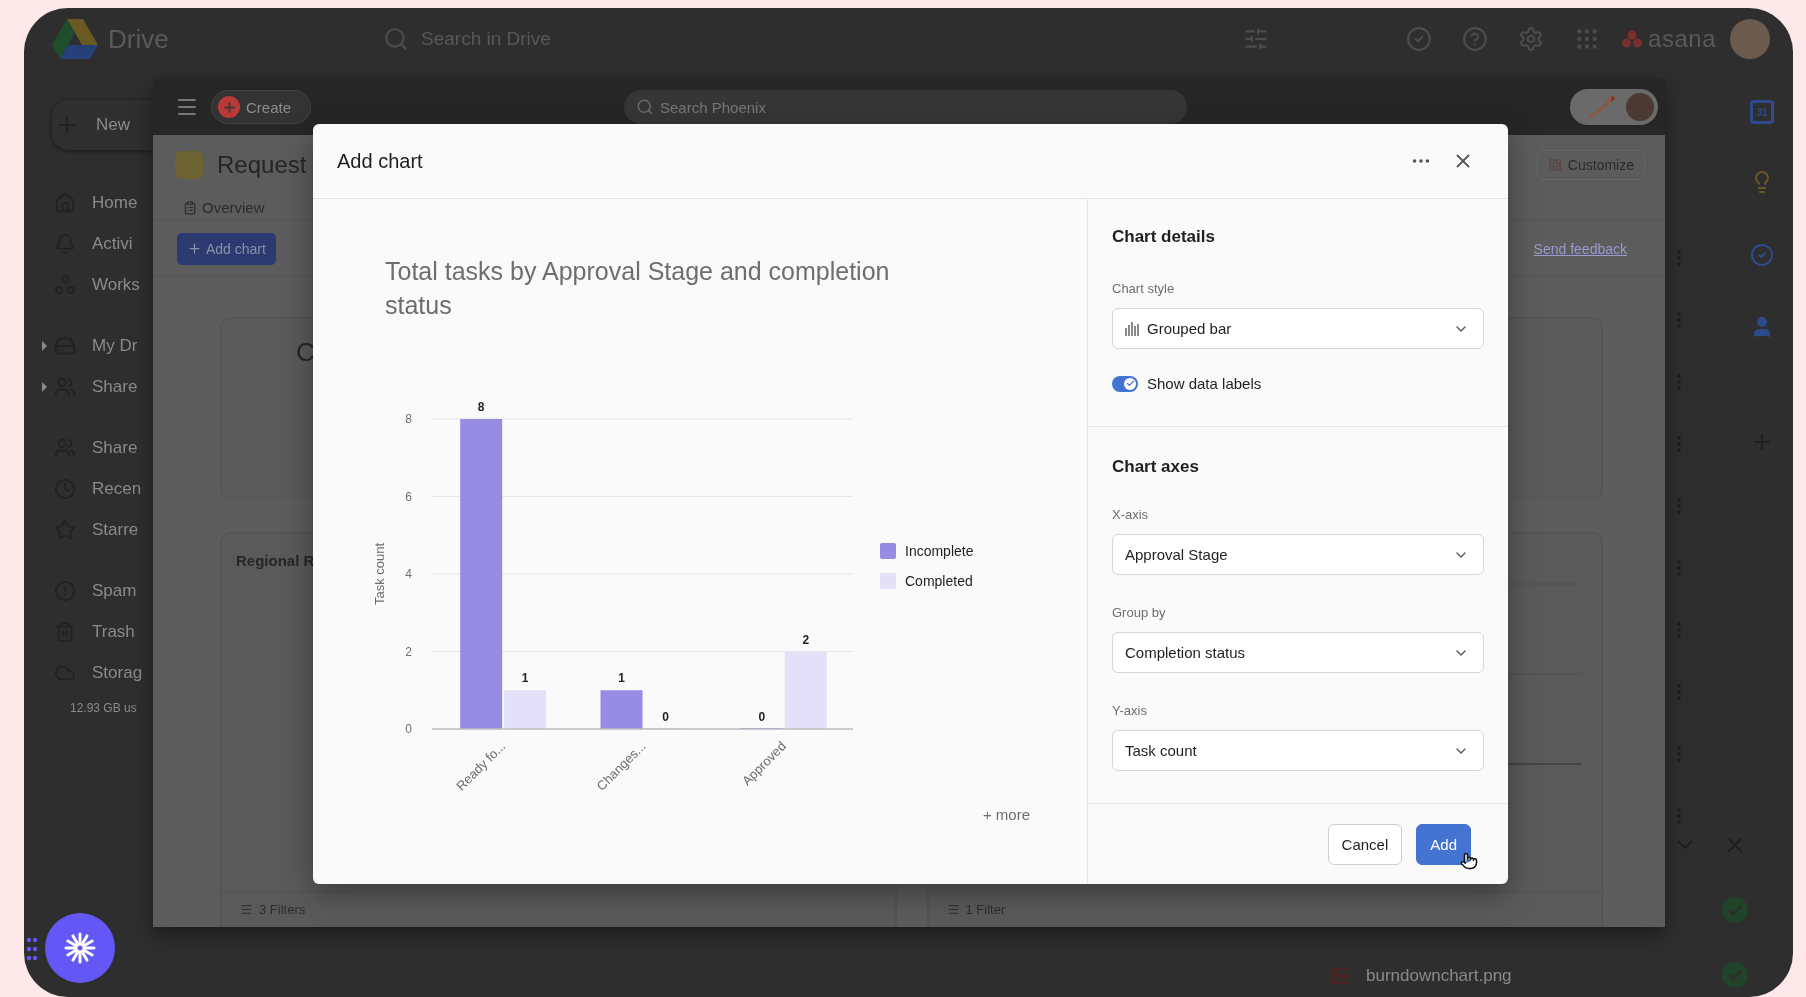 The height and width of the screenshot is (997, 1806). Describe the element at coordinates (1164, 237) in the screenshot. I see `section-heading: Chart details` at that location.